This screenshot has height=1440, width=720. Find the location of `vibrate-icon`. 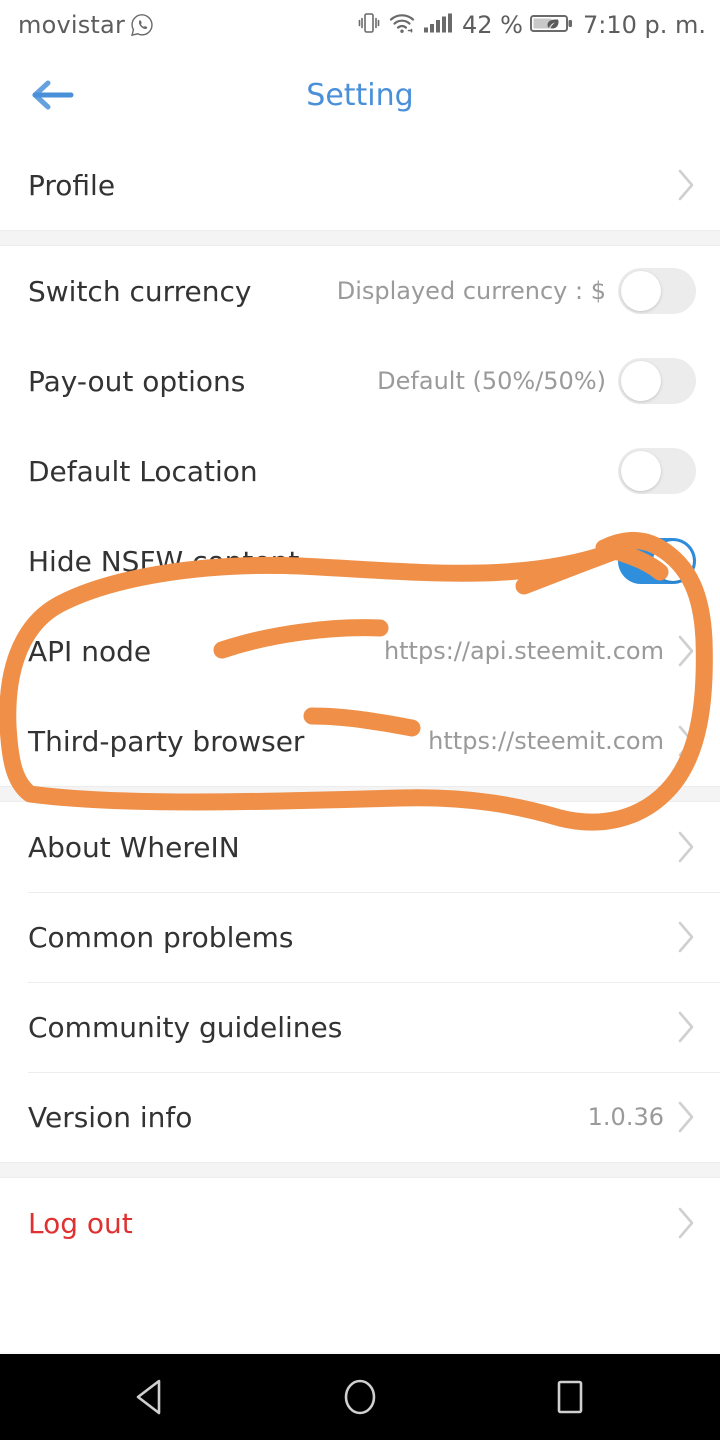

vibrate-icon is located at coordinates (369, 25).